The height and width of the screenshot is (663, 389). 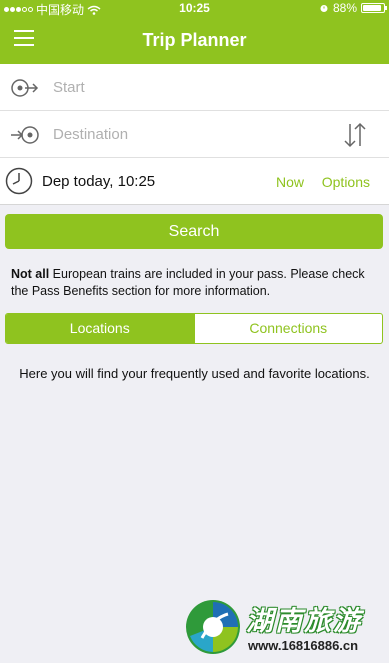 What do you see at coordinates (213, 627) in the screenshot?
I see `watermark-logo-icon` at bounding box center [213, 627].